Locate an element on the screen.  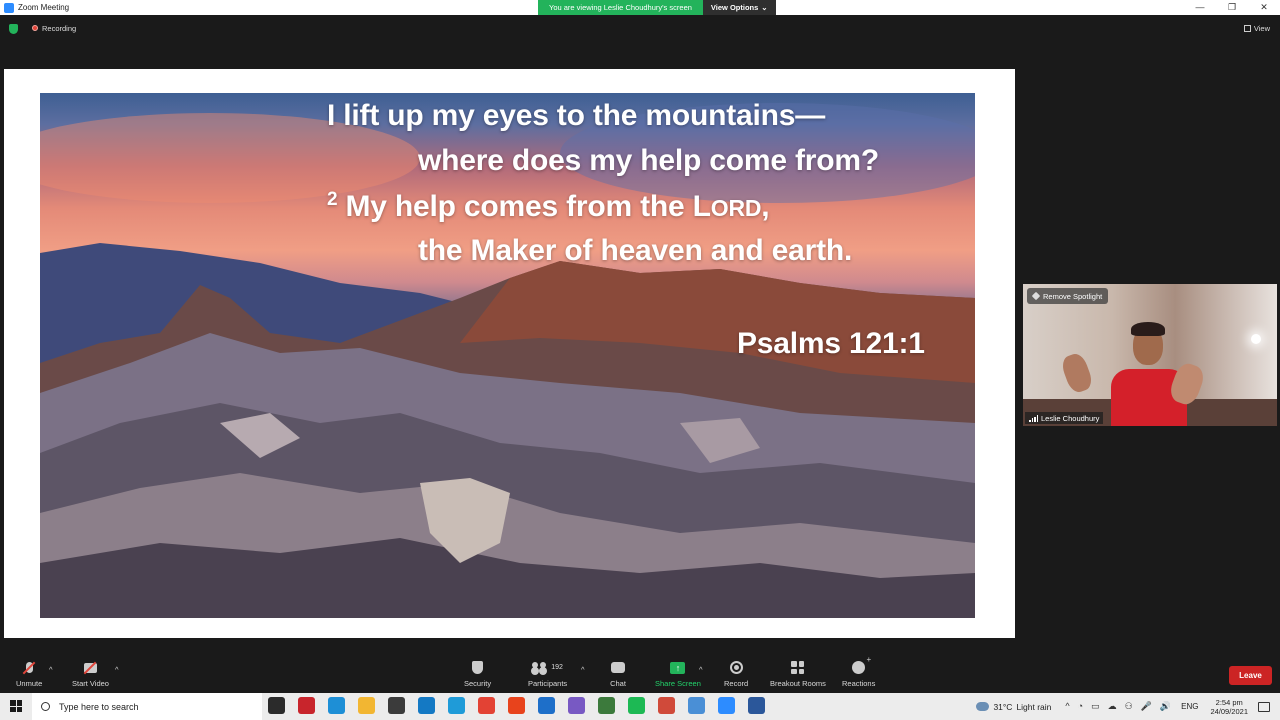
close-button: ✕ is located at coordinates (1264, 7).